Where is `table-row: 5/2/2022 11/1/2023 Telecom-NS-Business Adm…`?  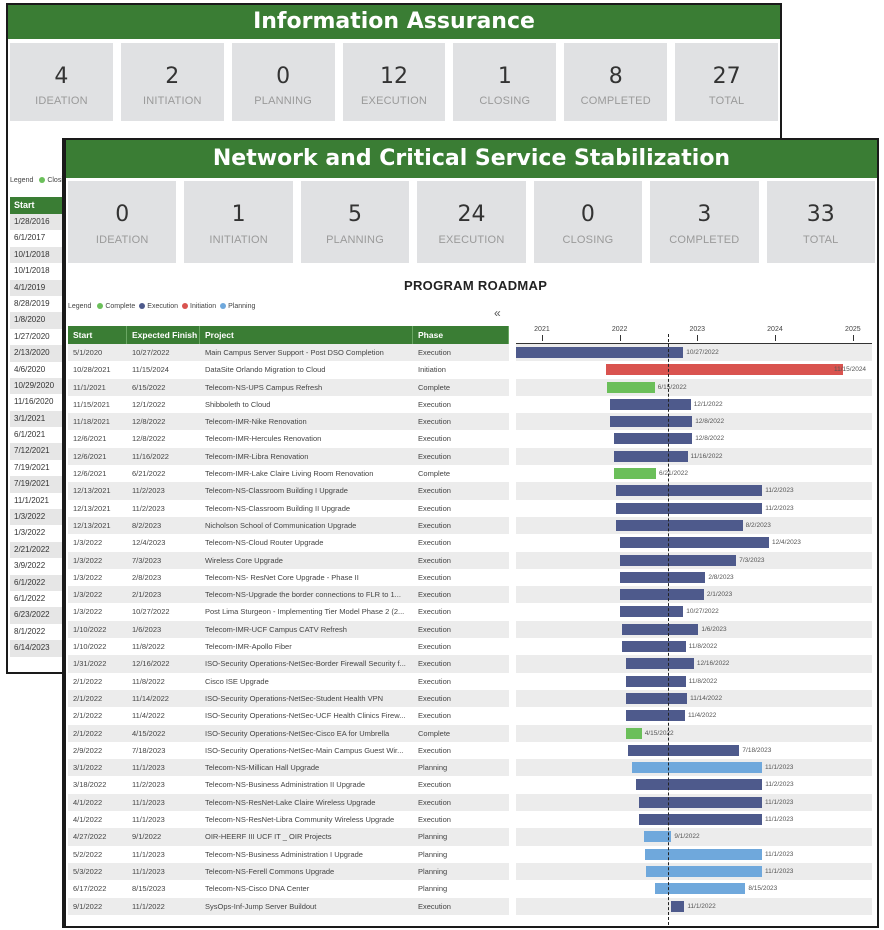 table-row: 5/2/2022 11/1/2023 Telecom-NS-Business Adm… is located at coordinates (288, 854).